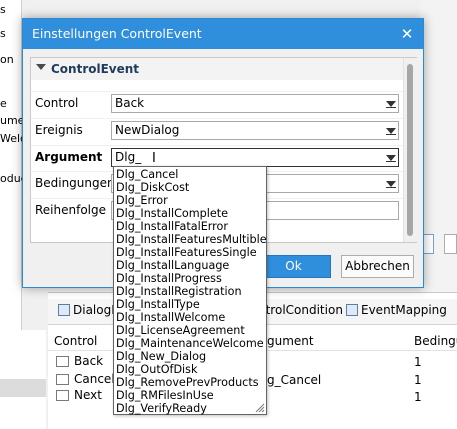 This screenshot has height=429, width=457. What do you see at coordinates (156, 369) in the screenshot?
I see `dropdown-option: Dlg_OutOfDisk` at bounding box center [156, 369].